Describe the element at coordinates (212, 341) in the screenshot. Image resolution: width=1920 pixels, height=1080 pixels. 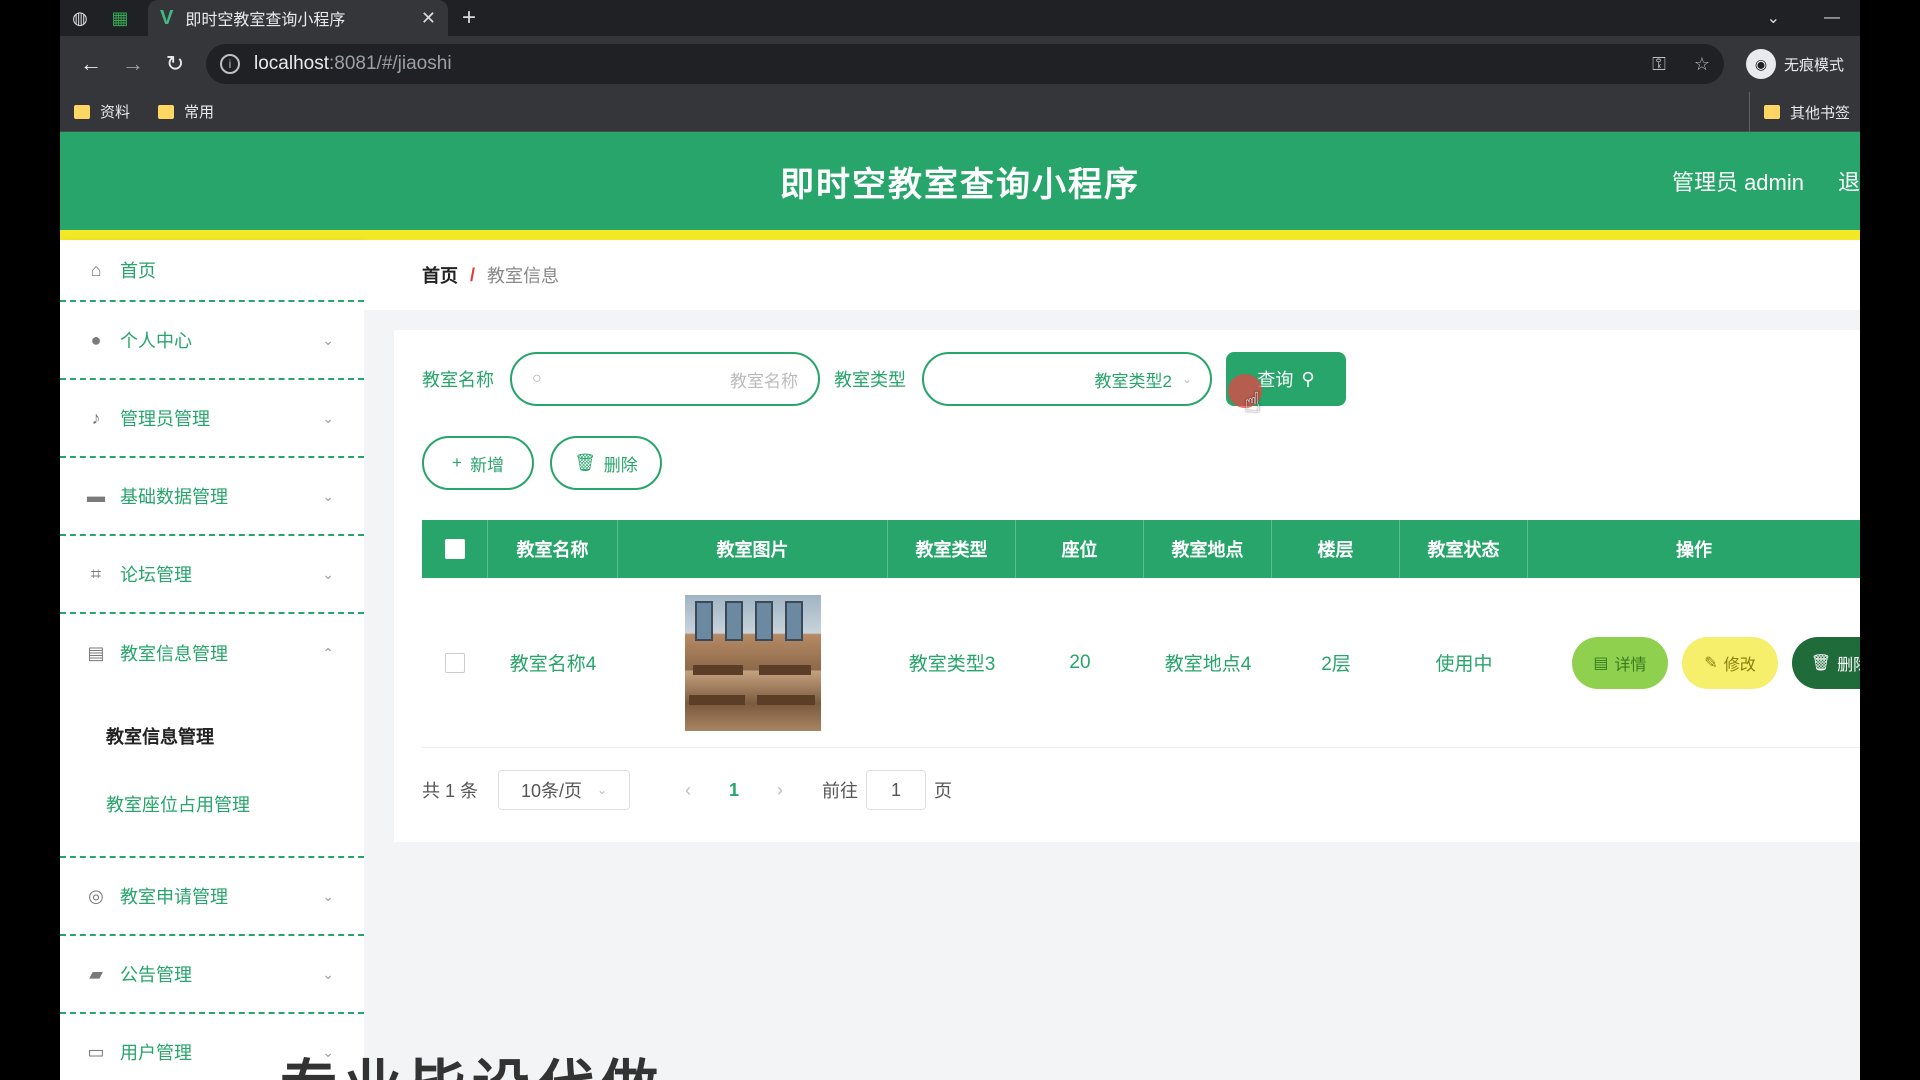
I see `sidebar-item-profile: ● 个人中心 ⌄` at that location.